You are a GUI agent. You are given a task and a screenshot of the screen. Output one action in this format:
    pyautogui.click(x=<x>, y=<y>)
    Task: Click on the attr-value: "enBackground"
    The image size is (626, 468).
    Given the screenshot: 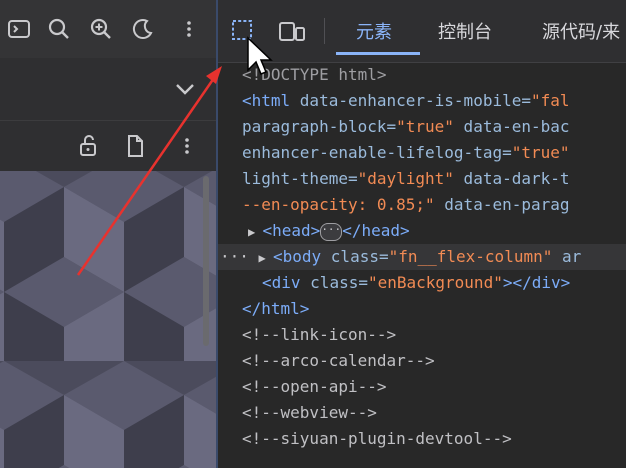 What is the action you would take?
    pyautogui.click(x=435, y=282)
    